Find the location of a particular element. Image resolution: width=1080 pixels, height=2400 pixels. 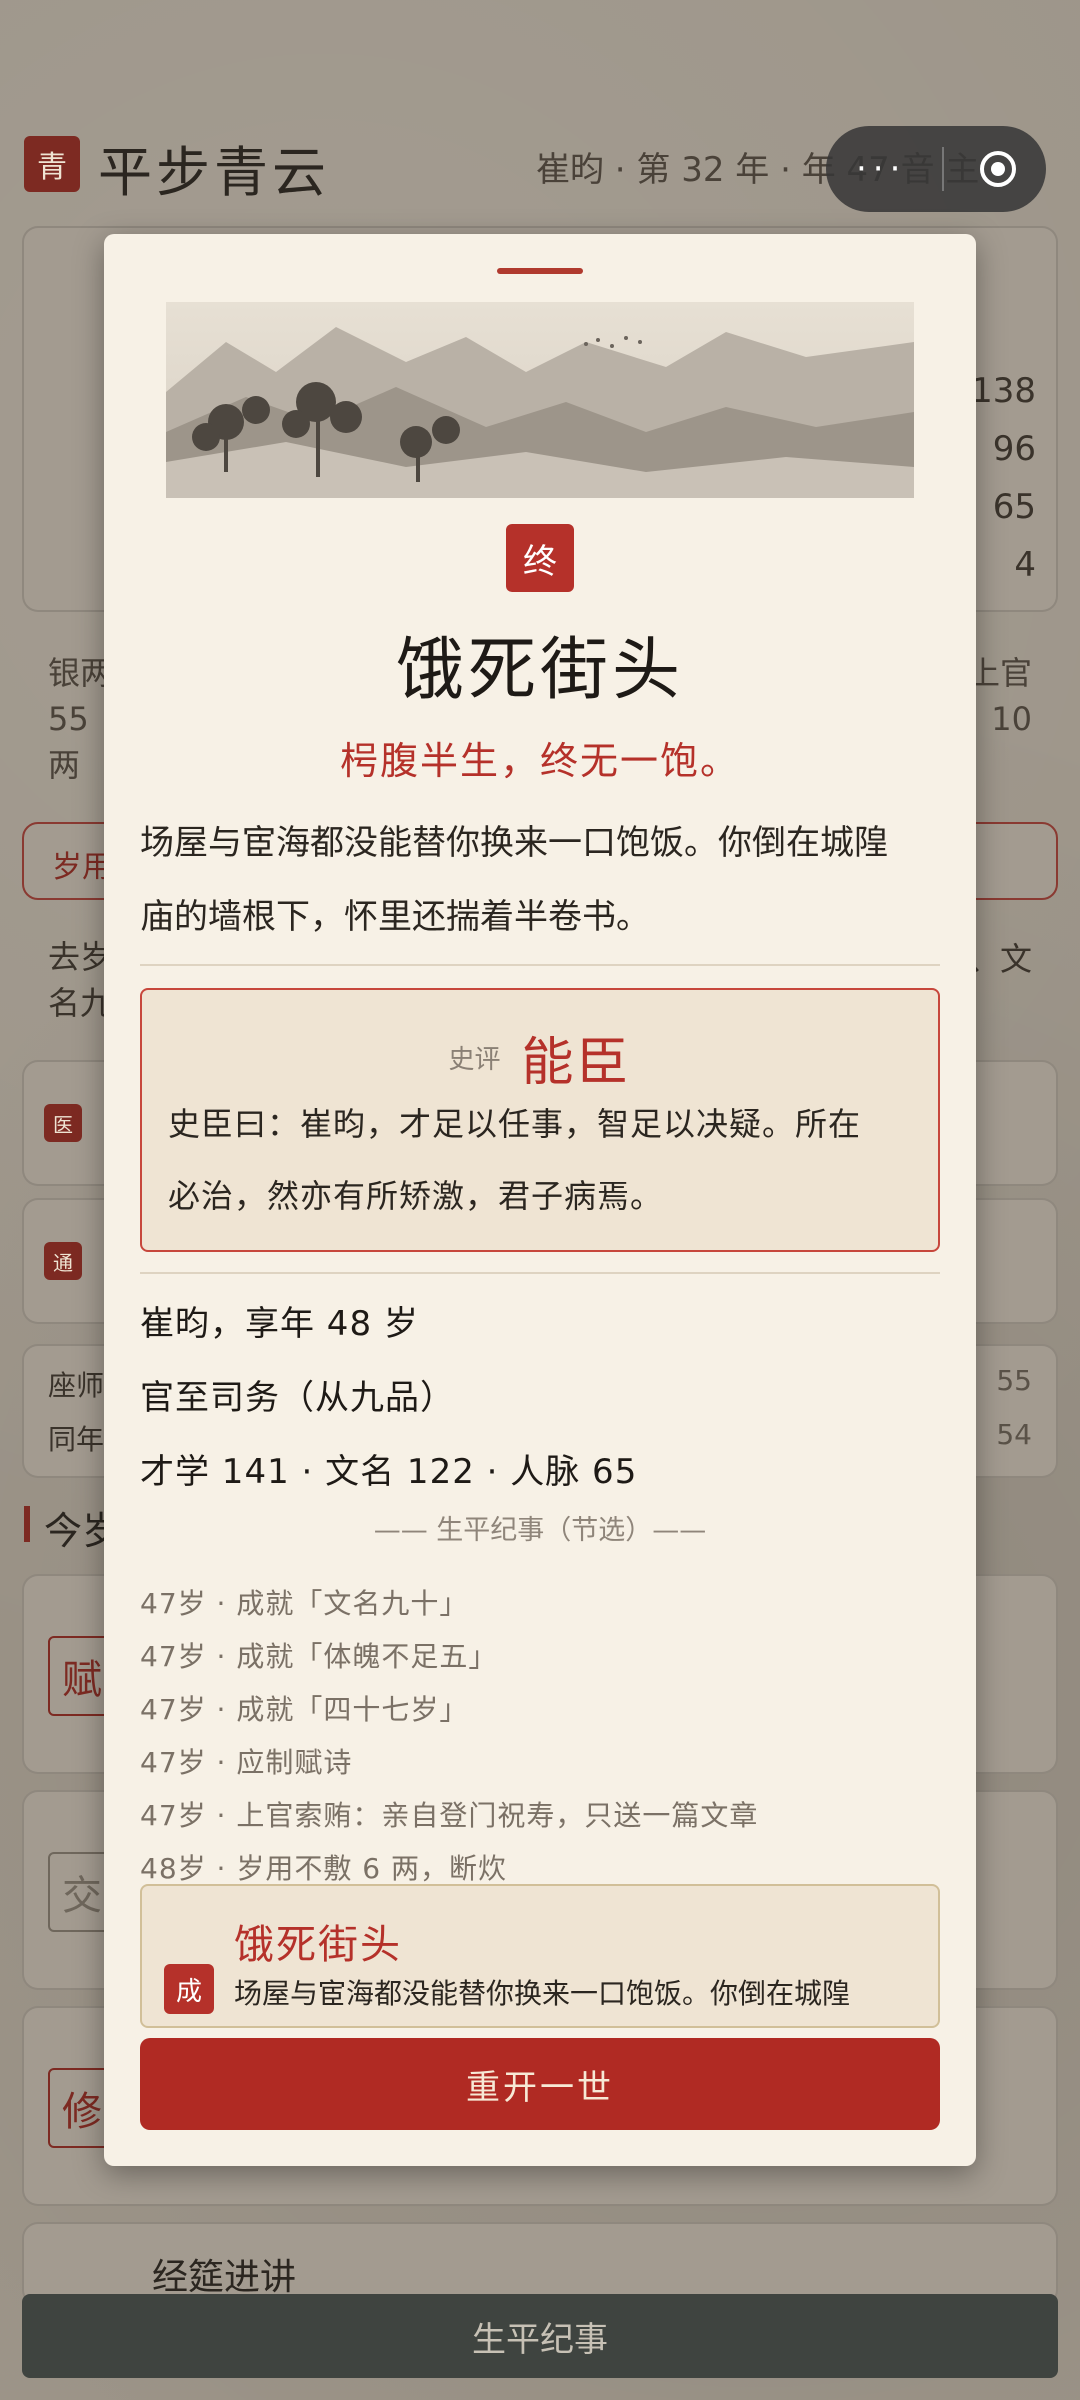

event-item: 47岁 · 成就「文名九十」 is located at coordinates (304, 1603).